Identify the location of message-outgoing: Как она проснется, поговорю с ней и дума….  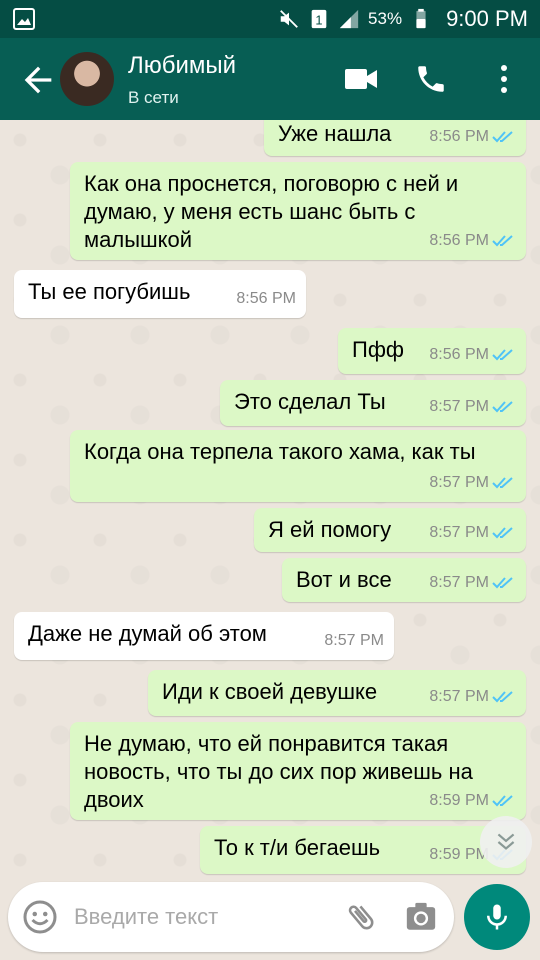
(298, 211).